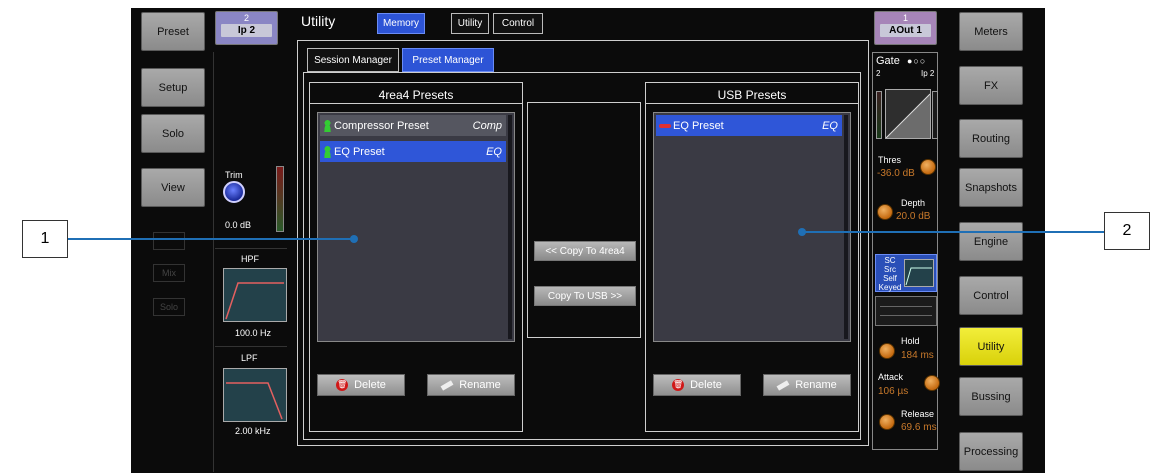  I want to click on left-list-scrollbar, so click(510, 227).